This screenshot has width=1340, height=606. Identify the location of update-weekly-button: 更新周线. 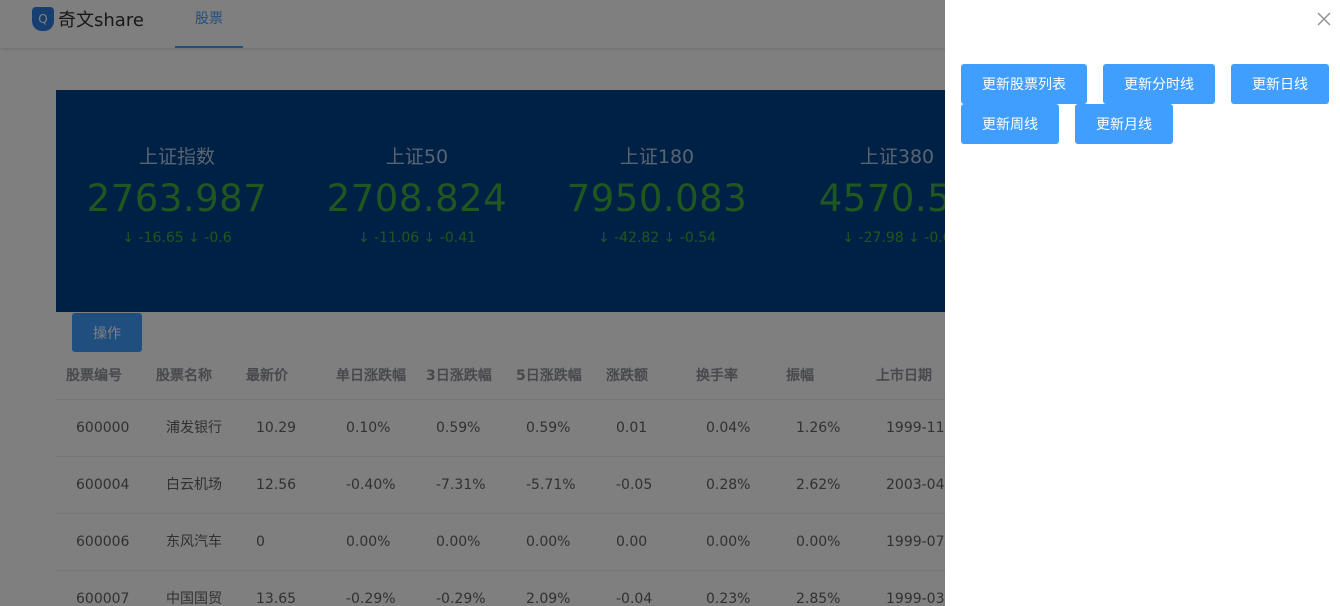
(1010, 124).